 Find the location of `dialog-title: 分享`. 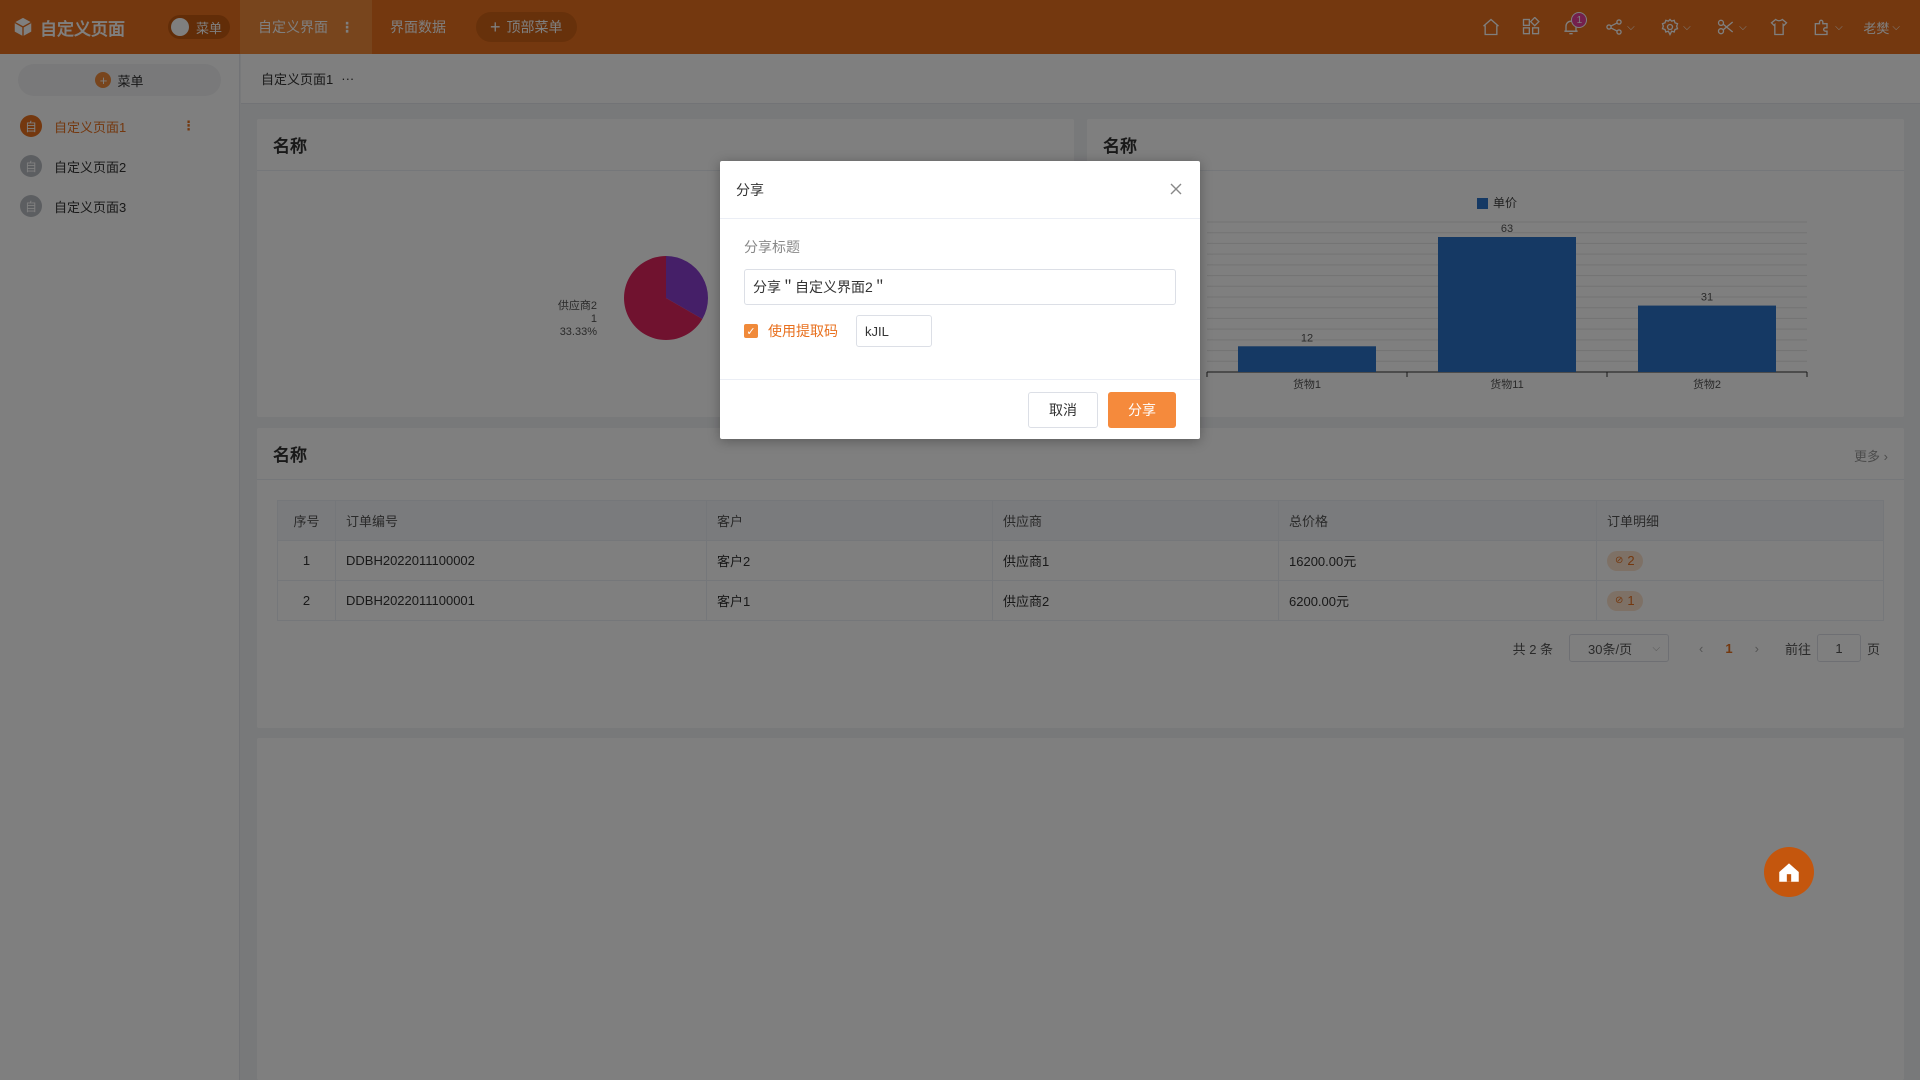

dialog-title: 分享 is located at coordinates (750, 189).